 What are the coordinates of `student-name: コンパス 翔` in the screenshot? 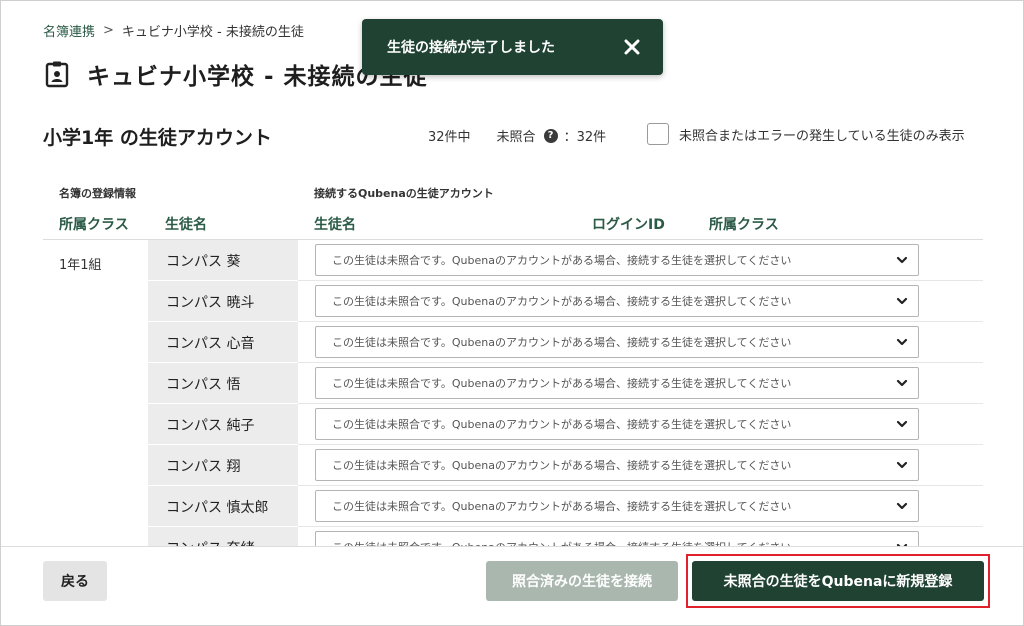 It's located at (203, 467).